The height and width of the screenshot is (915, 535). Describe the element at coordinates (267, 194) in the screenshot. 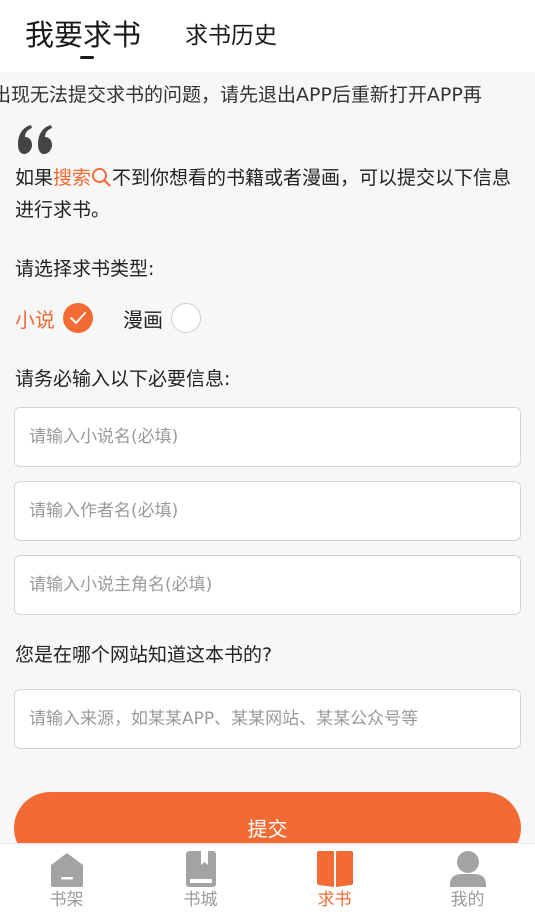

I see `intro-text: 如果搜索 不到你想看的书籍或者漫画，可以提交以下信息进行求书。` at that location.